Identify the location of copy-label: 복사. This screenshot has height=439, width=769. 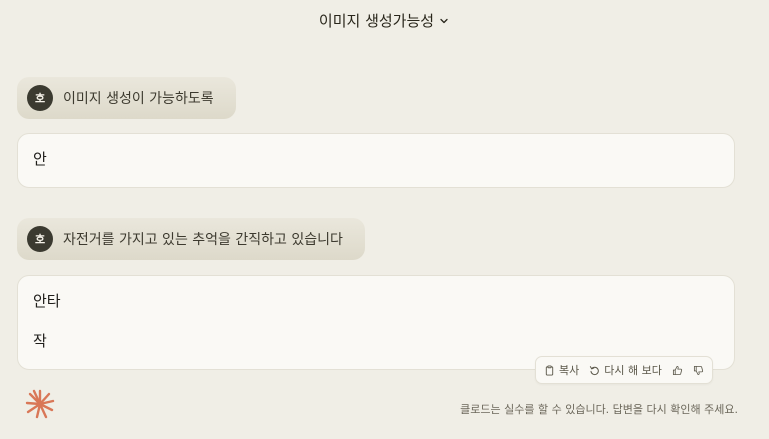
(569, 370).